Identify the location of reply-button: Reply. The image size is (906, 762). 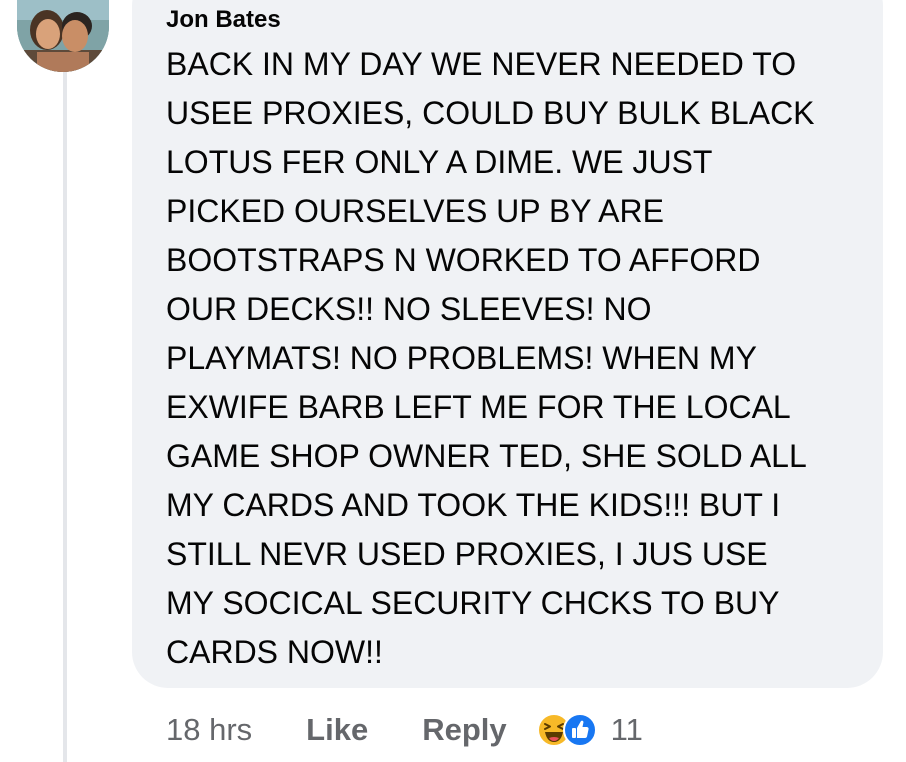
(464, 730).